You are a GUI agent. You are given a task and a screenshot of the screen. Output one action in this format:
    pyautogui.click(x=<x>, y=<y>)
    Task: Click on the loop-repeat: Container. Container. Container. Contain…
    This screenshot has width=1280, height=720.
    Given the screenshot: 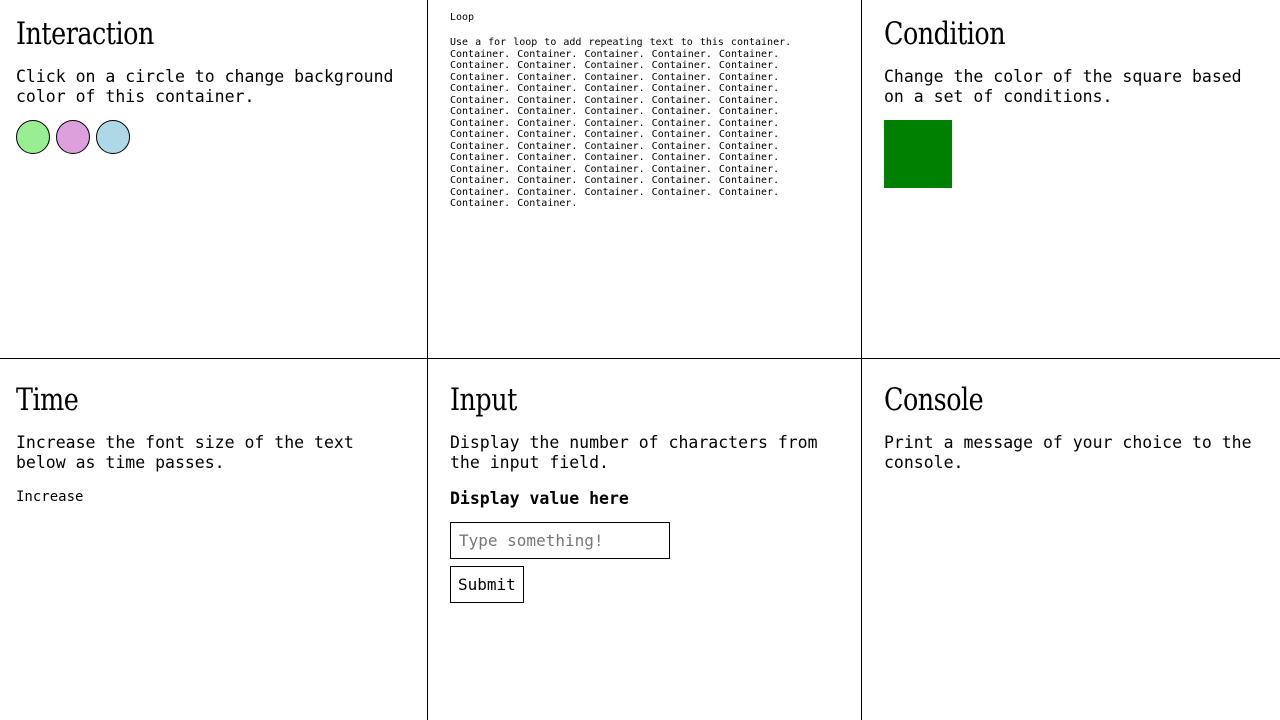 What is the action you would take?
    pyautogui.click(x=615, y=129)
    